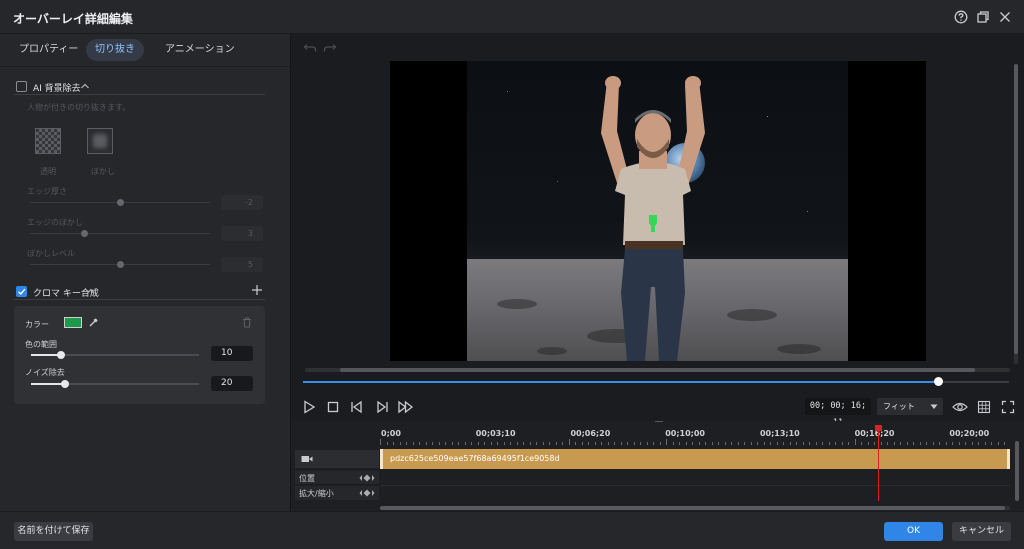 Image resolution: width=1024 pixels, height=549 pixels. Describe the element at coordinates (310, 48) in the screenshot. I see `undo-icon` at that location.